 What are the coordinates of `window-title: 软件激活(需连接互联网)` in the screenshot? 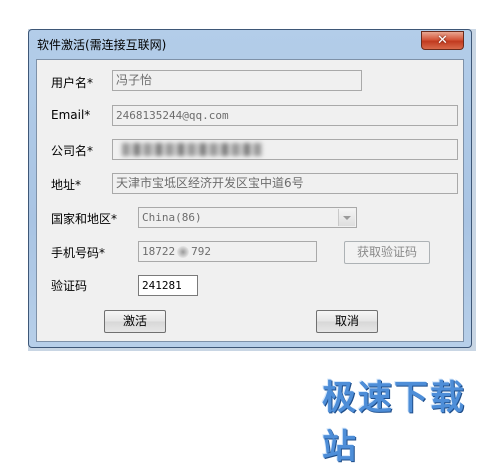 It's located at (102, 45).